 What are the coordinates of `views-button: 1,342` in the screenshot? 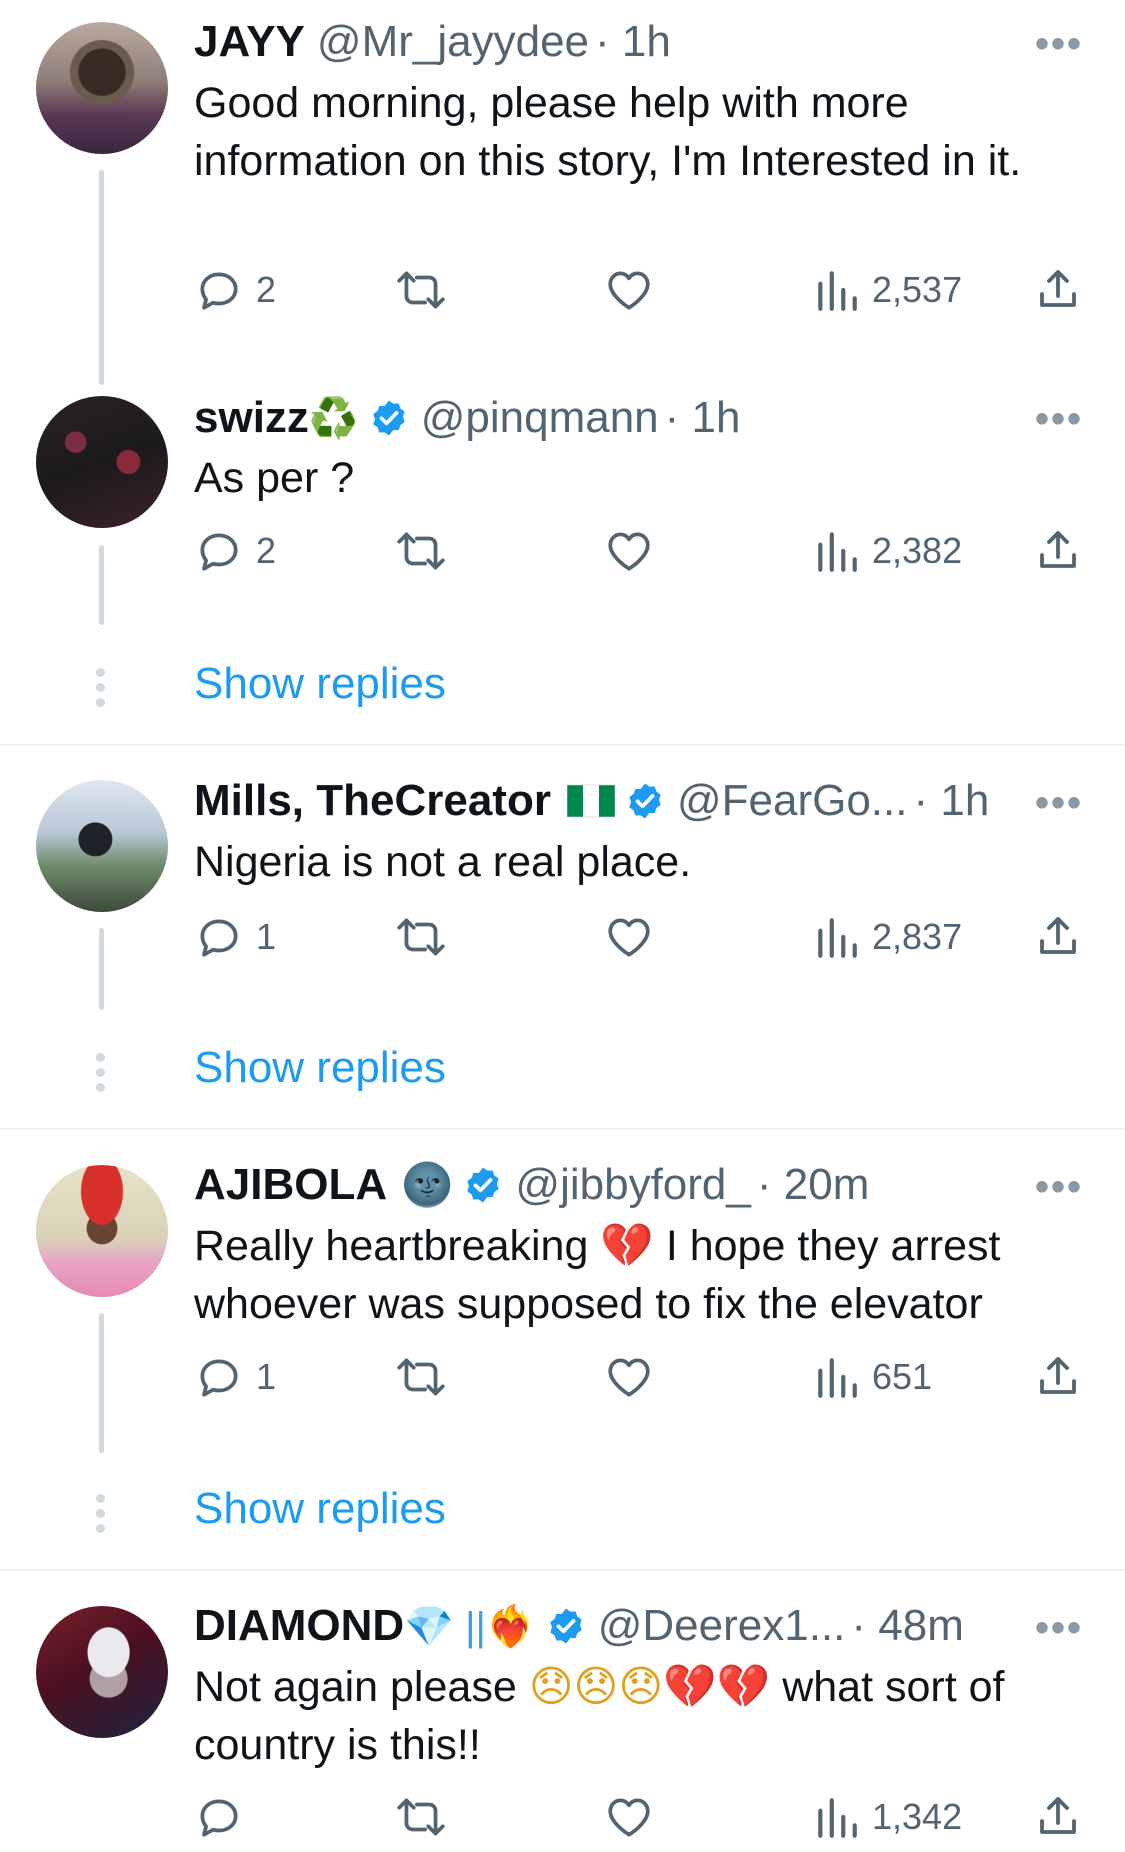 It's located at (888, 1817).